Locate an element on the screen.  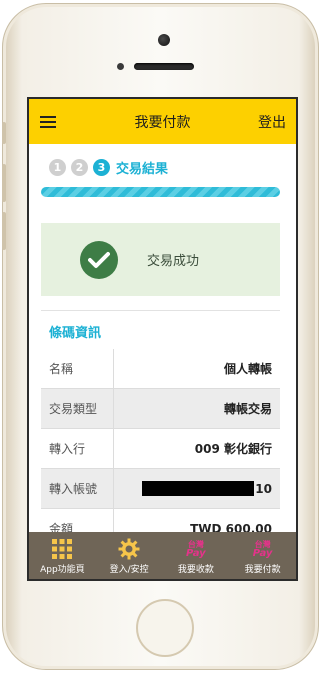
volume-up-button is located at coordinates (4, 183).